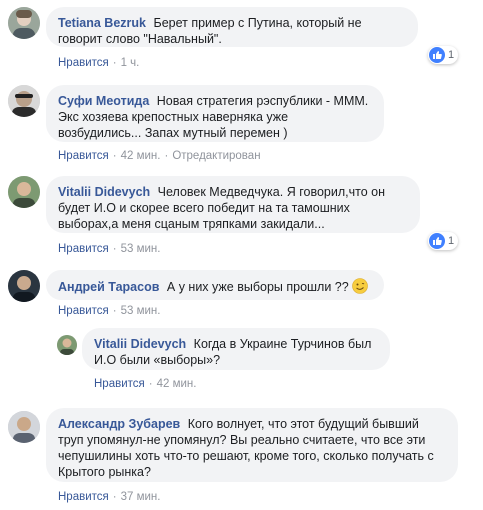  I want to click on comment-actions: Нравится · 37 мин., so click(109, 497).